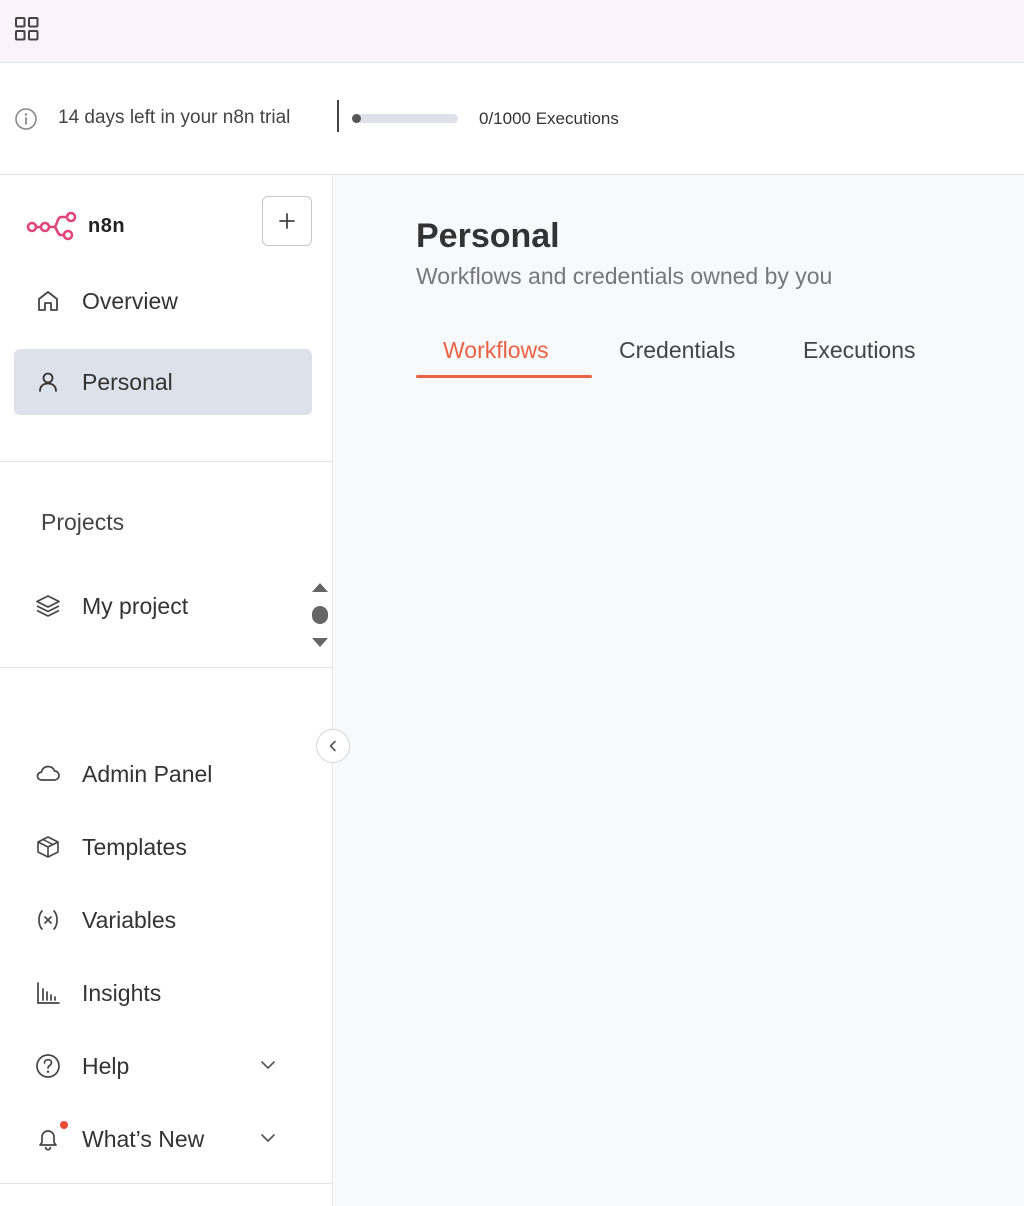 The height and width of the screenshot is (1206, 1024). Describe the element at coordinates (64, 1125) in the screenshot. I see `notification-dot` at that location.